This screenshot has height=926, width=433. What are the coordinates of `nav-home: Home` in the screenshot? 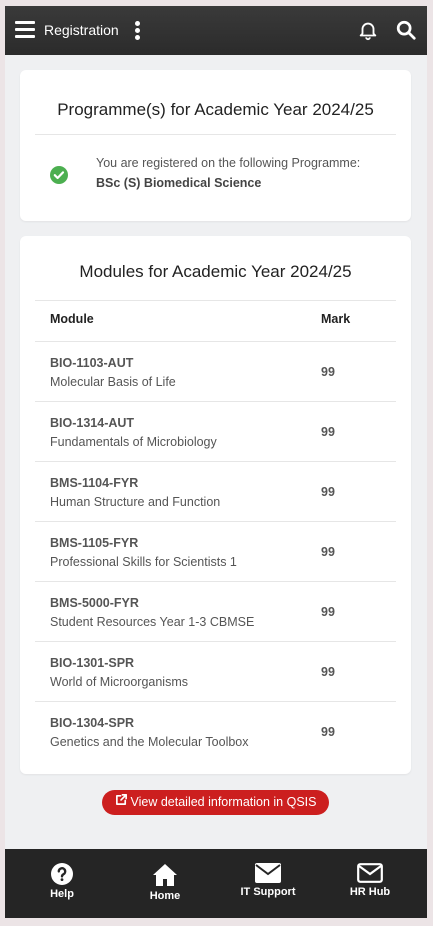 It's located at (165, 882).